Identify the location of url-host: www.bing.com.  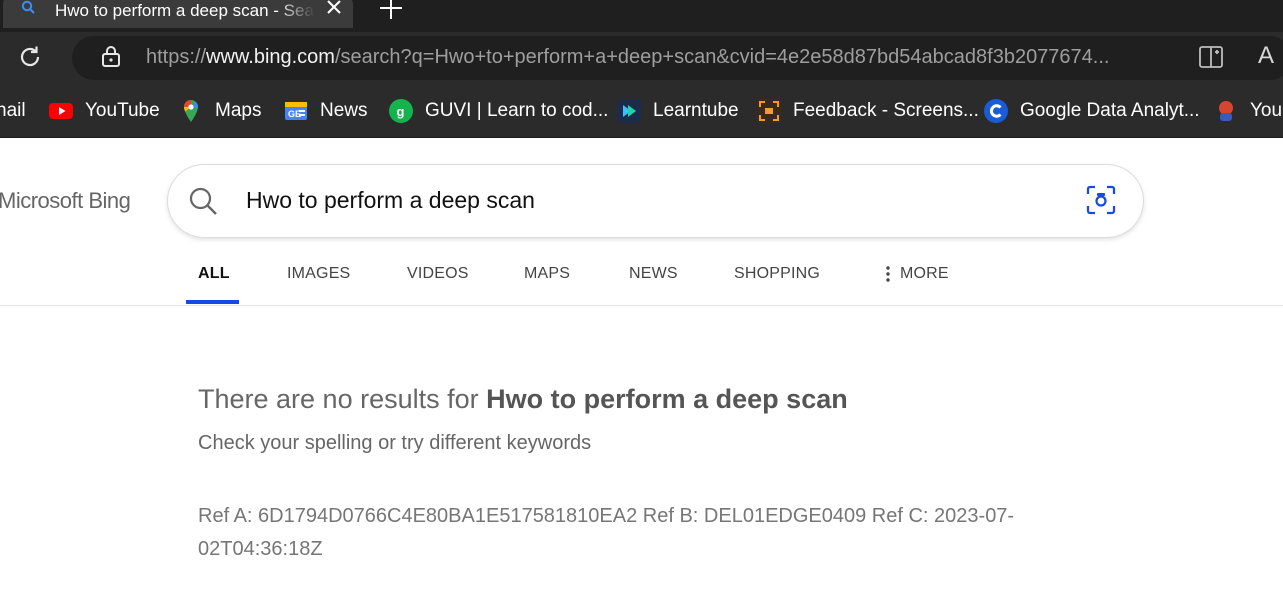
(270, 57).